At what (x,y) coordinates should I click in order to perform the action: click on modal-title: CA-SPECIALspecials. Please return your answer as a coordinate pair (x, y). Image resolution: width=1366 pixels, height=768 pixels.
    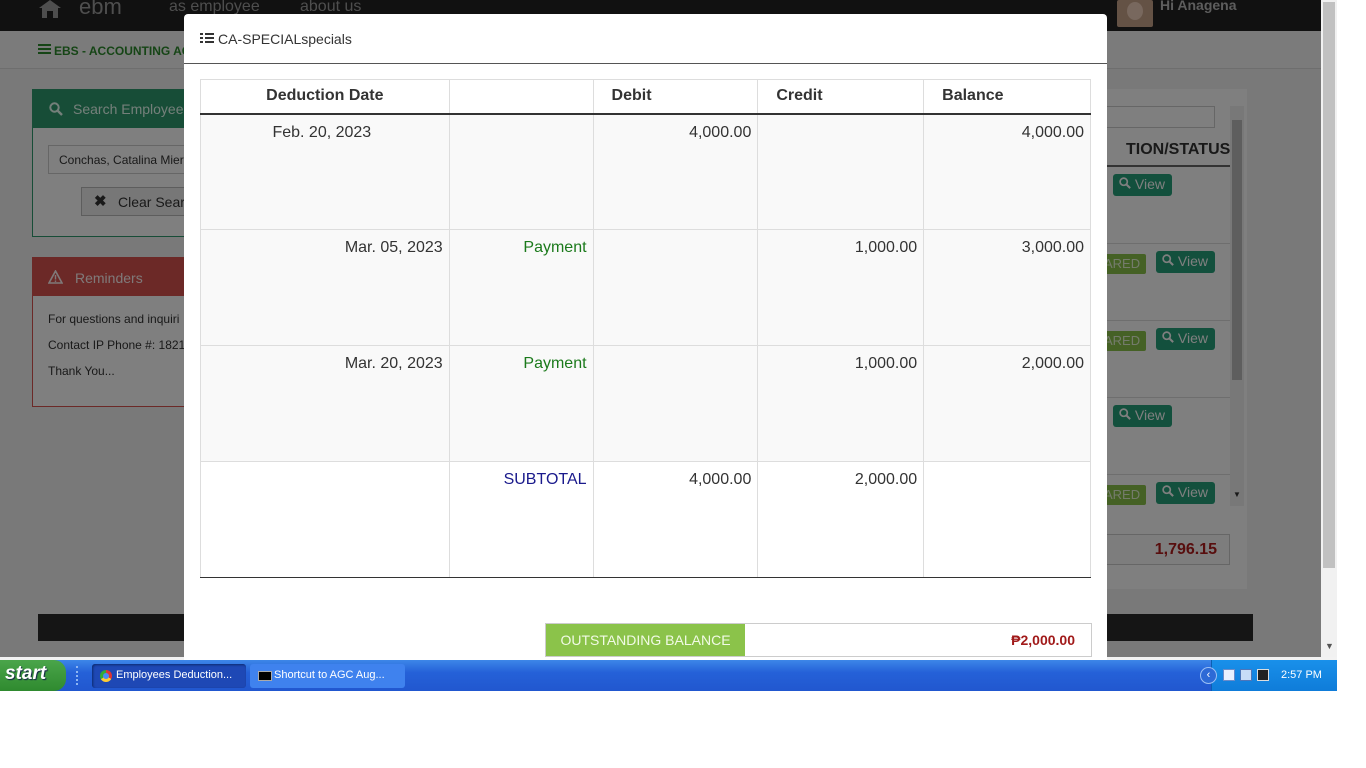
    Looking at the image, I should click on (285, 39).